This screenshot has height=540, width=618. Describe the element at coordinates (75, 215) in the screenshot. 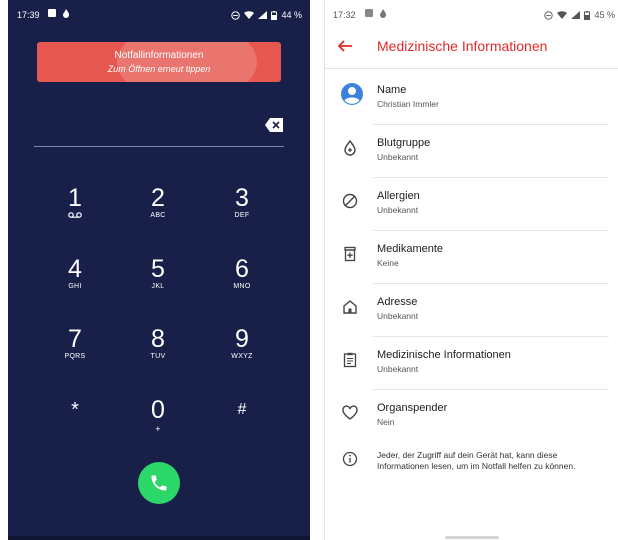

I see `voicemail-icon` at that location.